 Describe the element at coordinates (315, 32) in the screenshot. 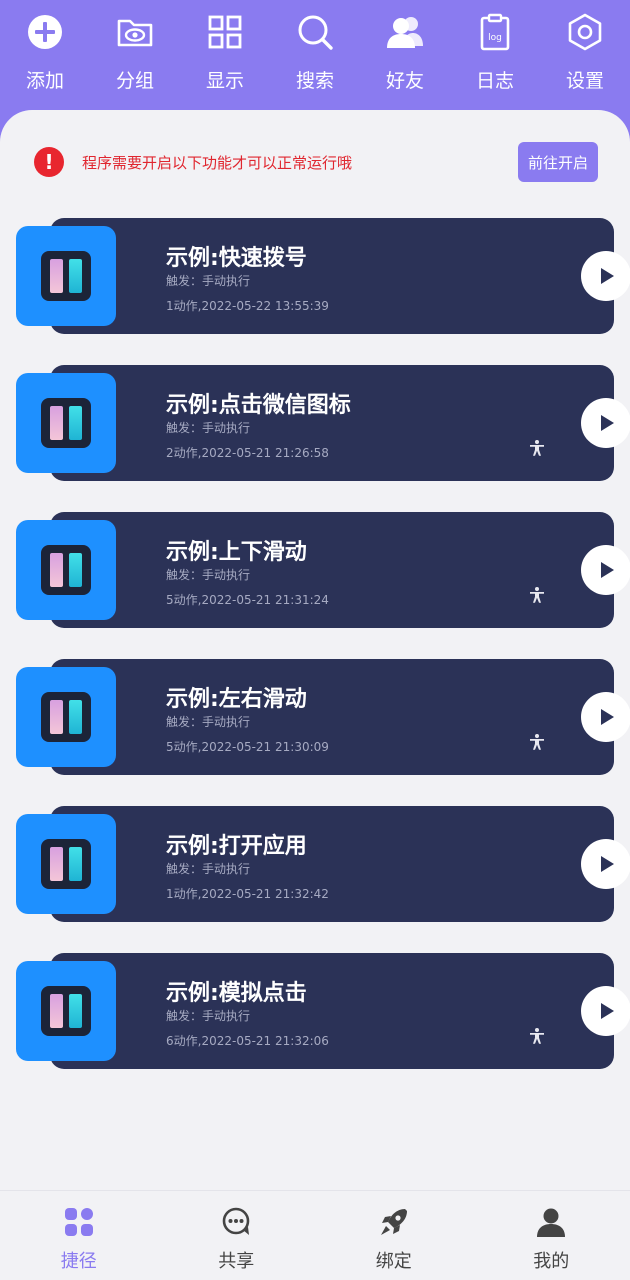

I see `search-icon` at that location.